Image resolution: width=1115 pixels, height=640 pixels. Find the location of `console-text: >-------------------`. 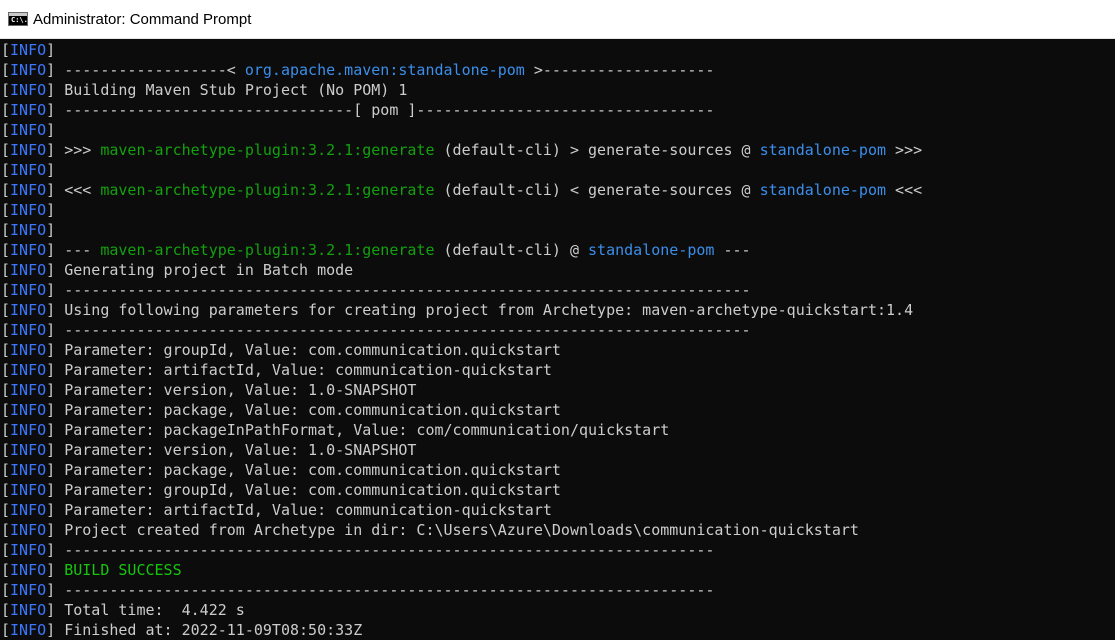

console-text: >------------------- is located at coordinates (619, 70).